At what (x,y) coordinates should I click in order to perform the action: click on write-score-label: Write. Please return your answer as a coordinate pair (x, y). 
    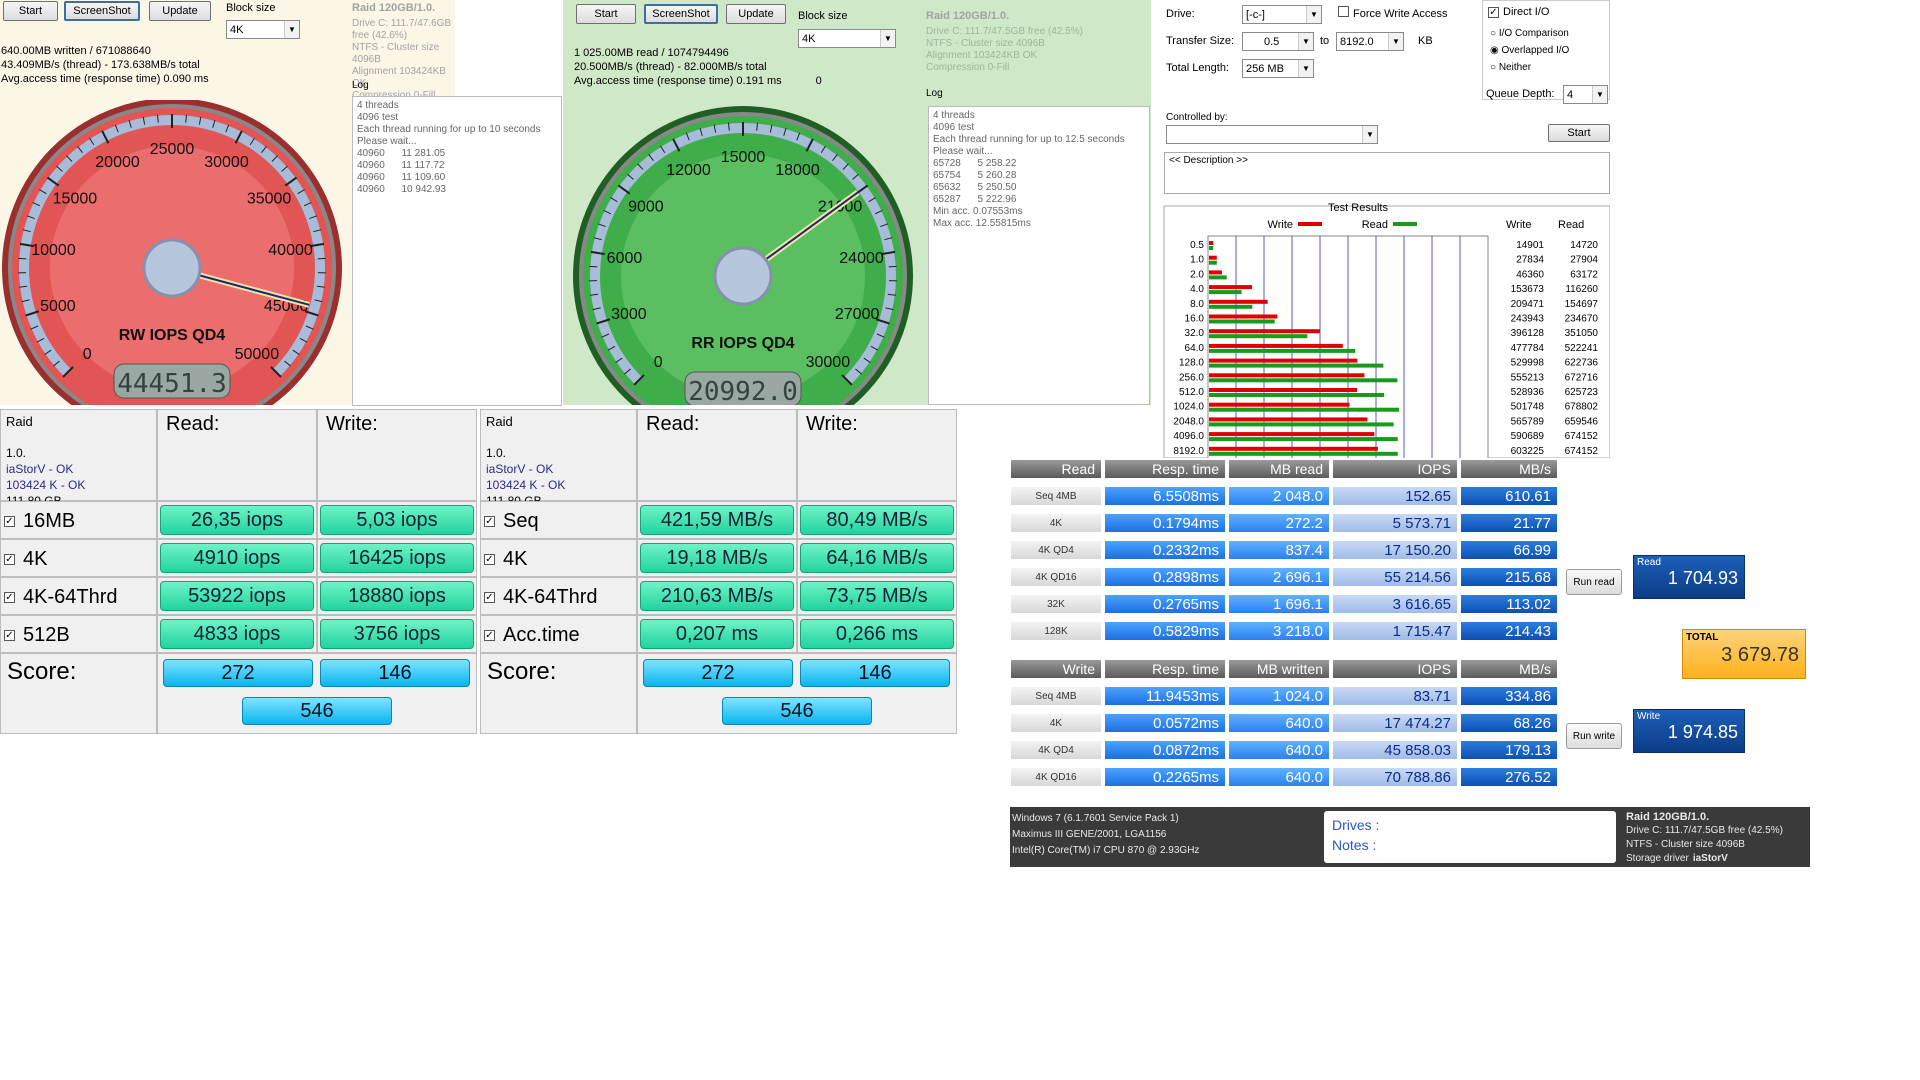
    Looking at the image, I should click on (1649, 716).